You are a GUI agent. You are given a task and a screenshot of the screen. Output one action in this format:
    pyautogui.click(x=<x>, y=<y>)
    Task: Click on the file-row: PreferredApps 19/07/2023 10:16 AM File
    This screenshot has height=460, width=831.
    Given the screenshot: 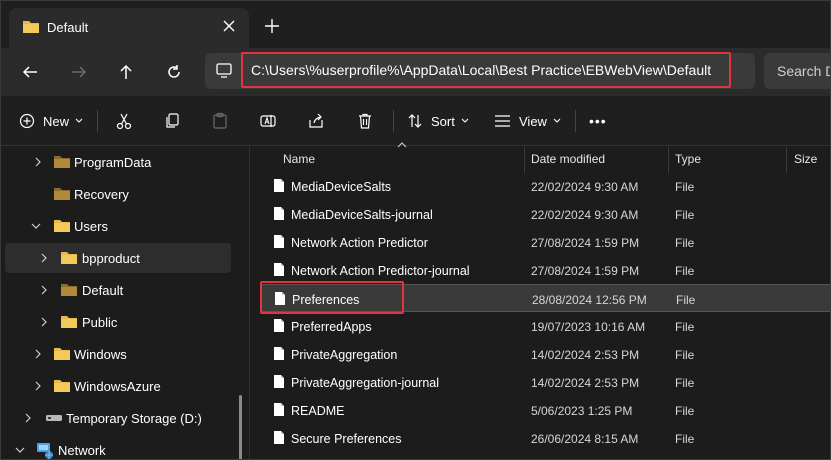 What is the action you would take?
    pyautogui.click(x=545, y=326)
    